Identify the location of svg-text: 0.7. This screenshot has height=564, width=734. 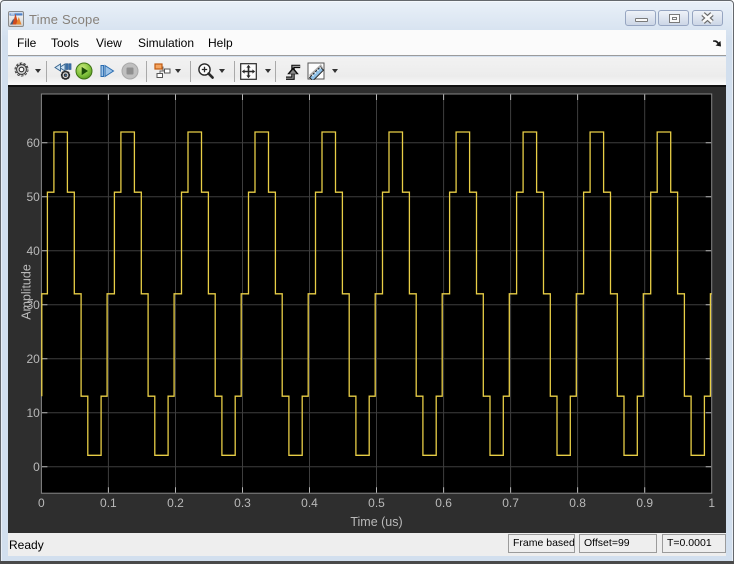
(510, 503).